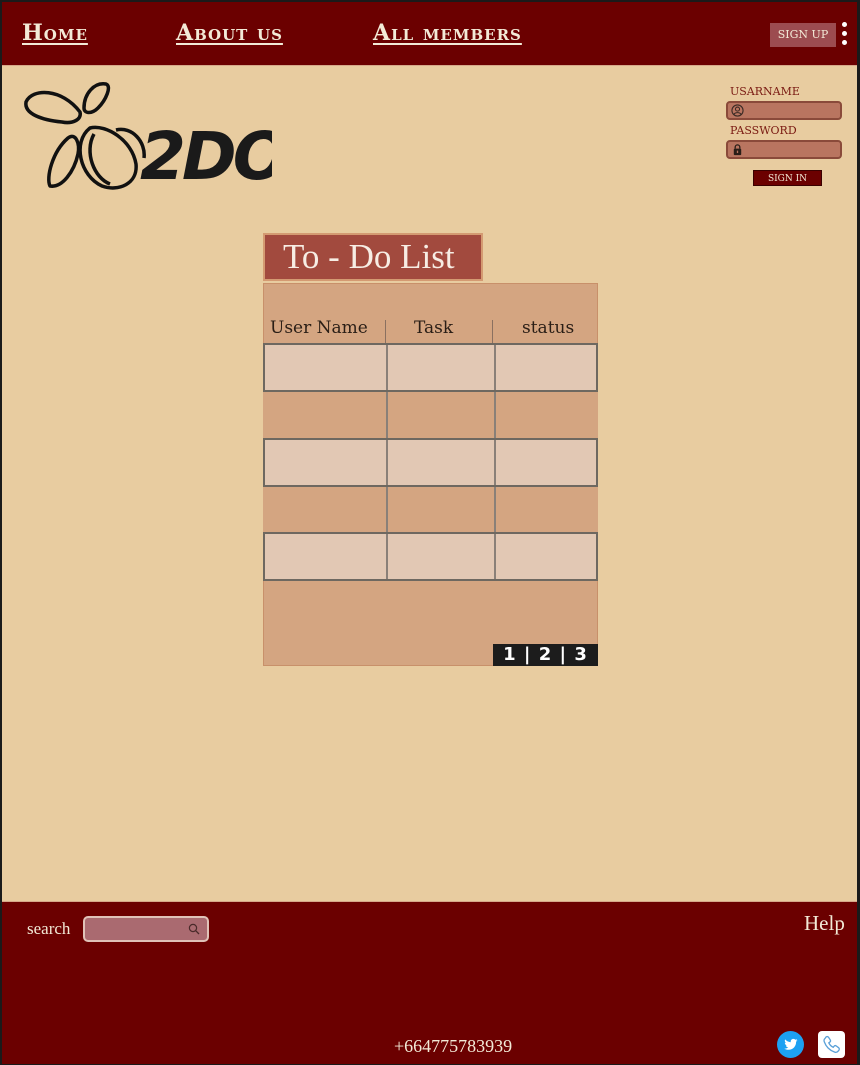 The image size is (860, 1065). I want to click on username-label: USARNAME, so click(765, 91).